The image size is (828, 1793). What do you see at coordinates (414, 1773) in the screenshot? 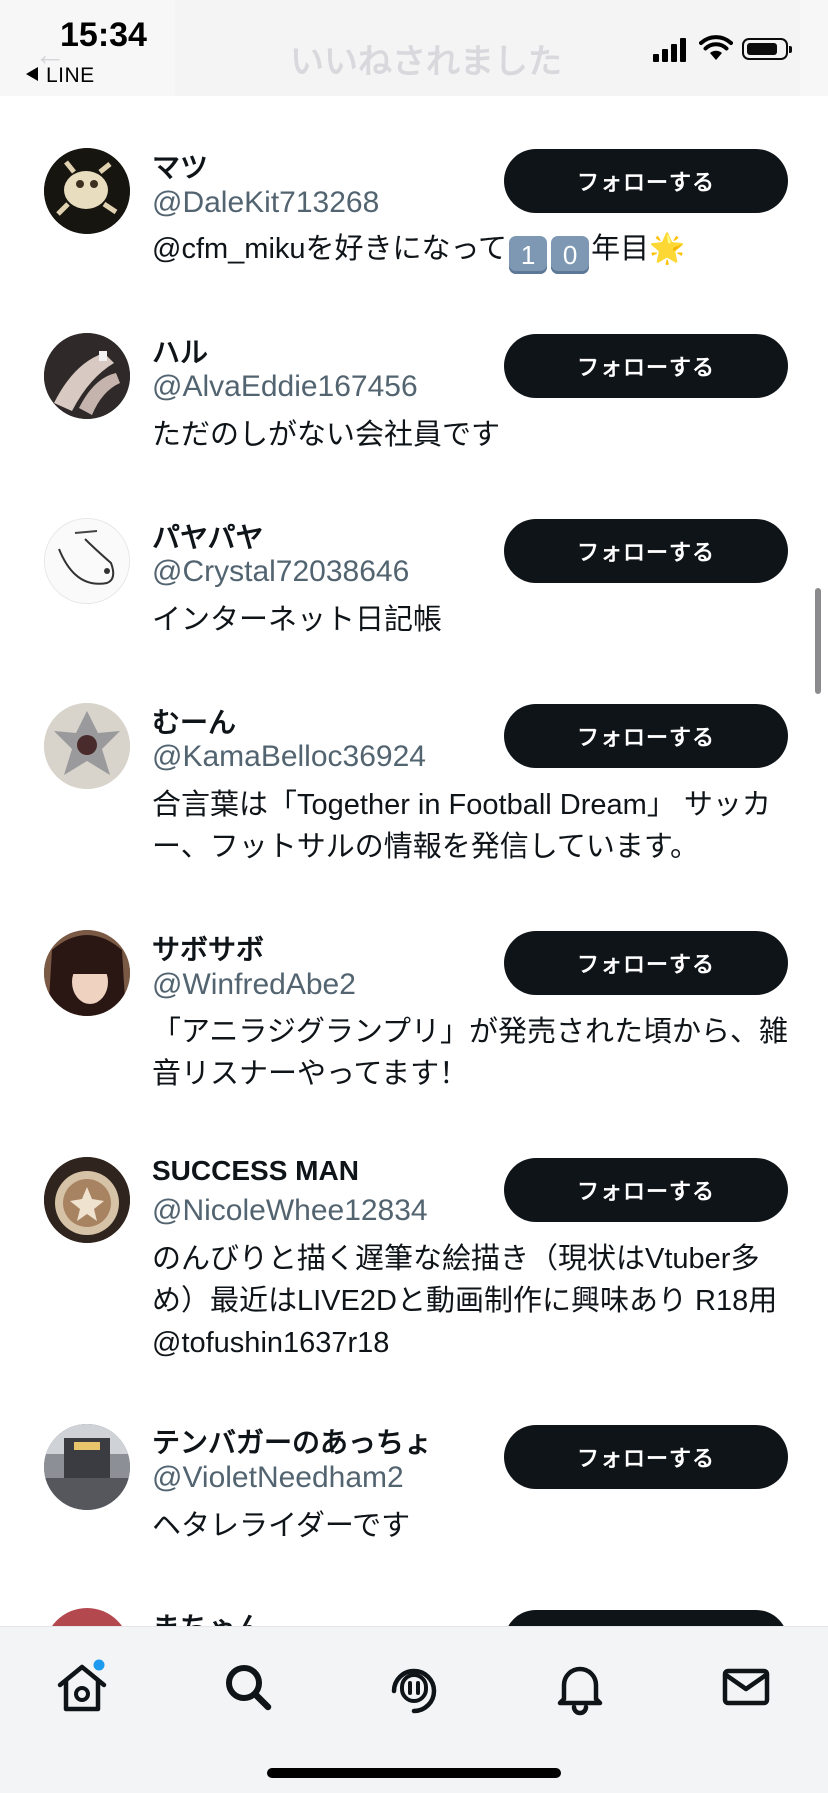
I see `home-indicator` at bounding box center [414, 1773].